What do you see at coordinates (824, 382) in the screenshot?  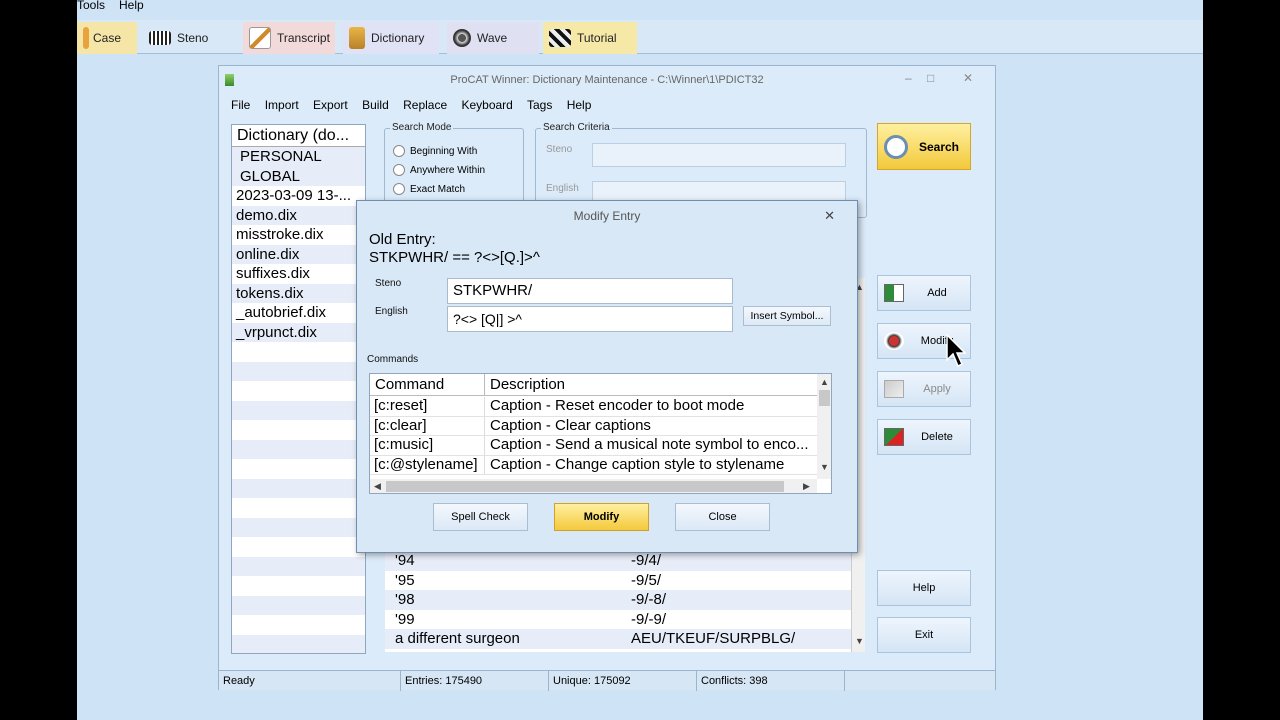 I see `scroll-up-icon: ▲` at bounding box center [824, 382].